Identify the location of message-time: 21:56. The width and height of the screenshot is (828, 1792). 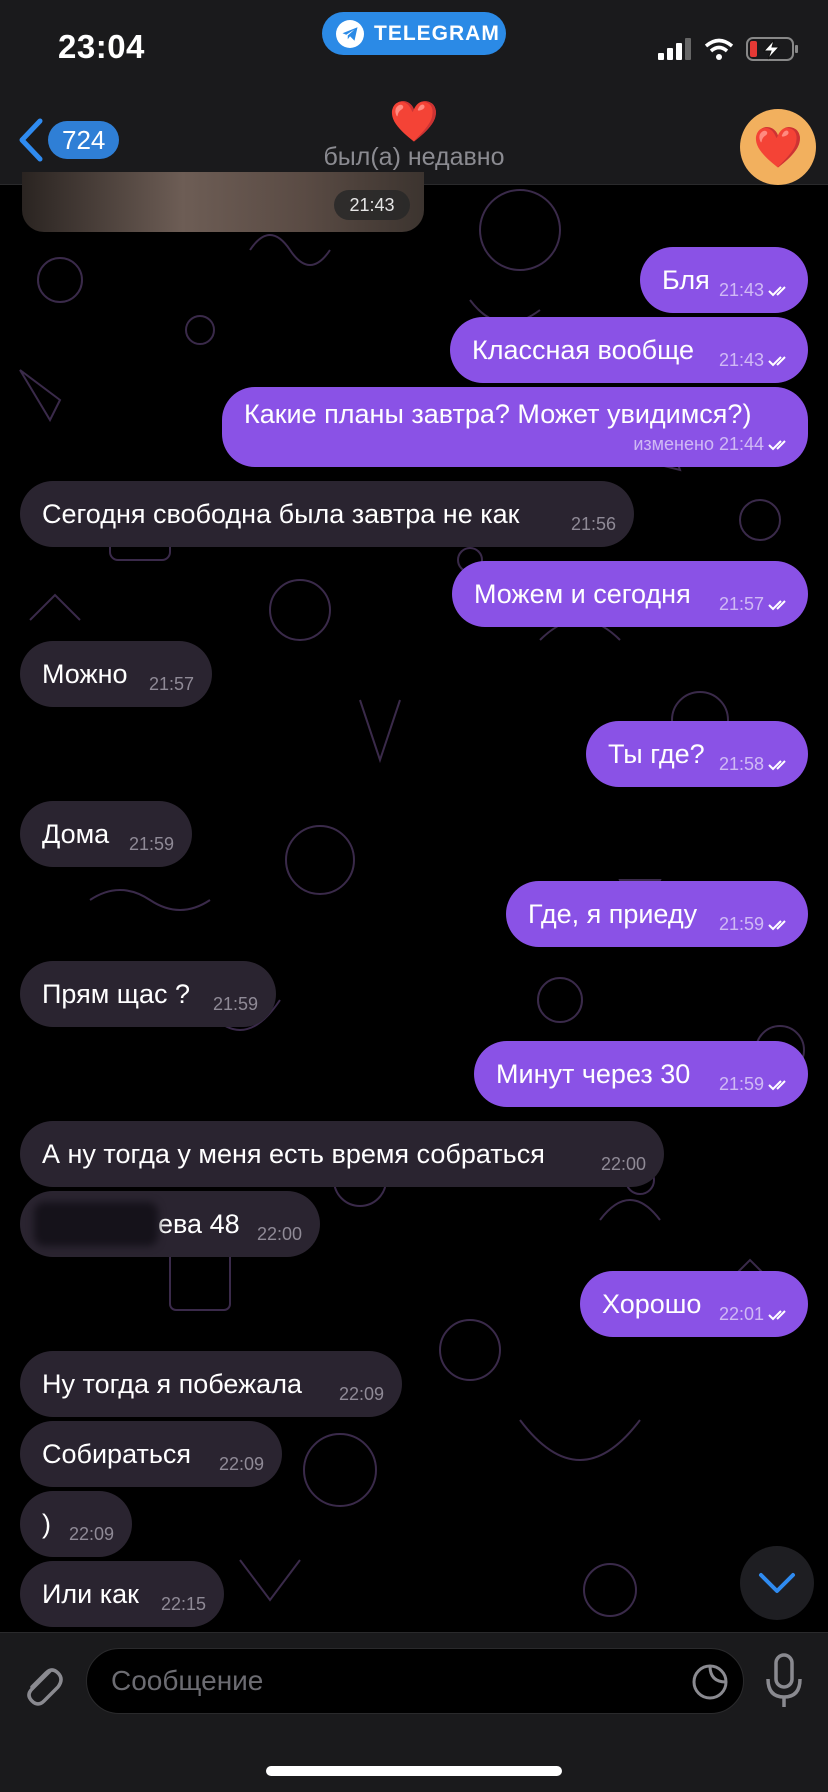
(593, 524).